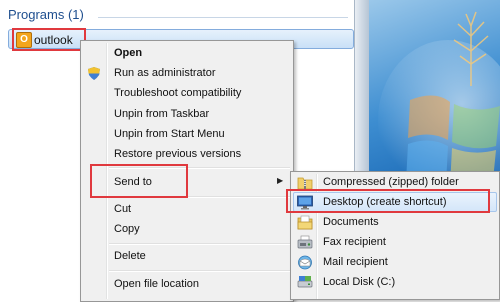 The height and width of the screenshot is (302, 500). What do you see at coordinates (128, 53) in the screenshot?
I see `menu-item-open: Open` at bounding box center [128, 53].